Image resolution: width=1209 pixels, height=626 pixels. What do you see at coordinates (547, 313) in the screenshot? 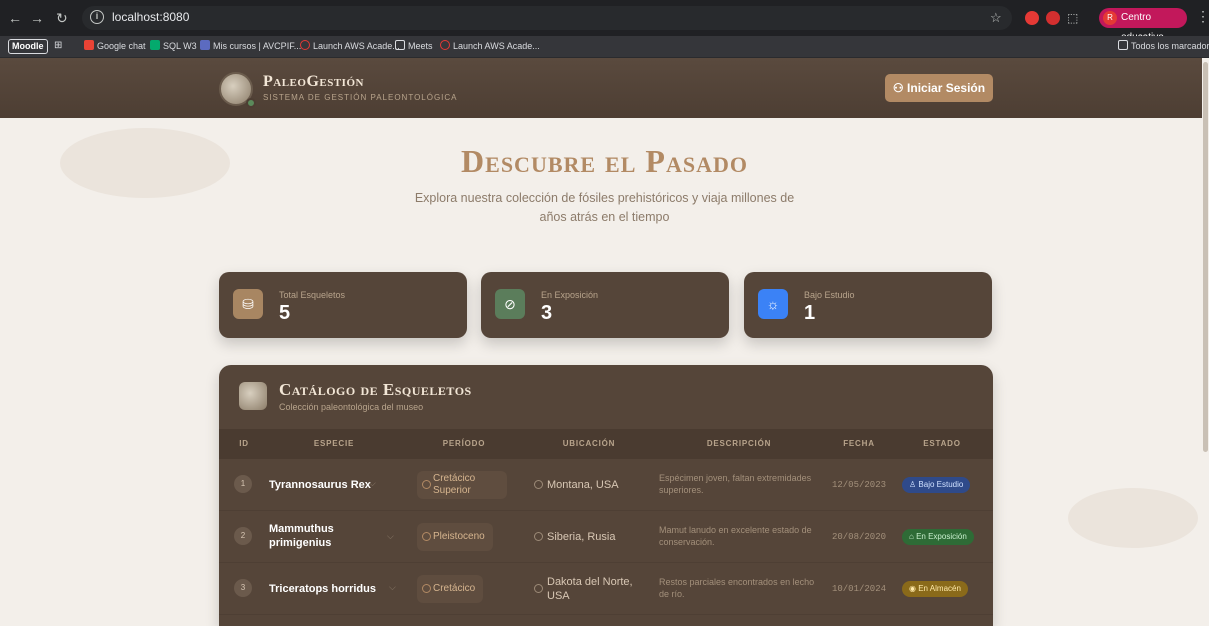
I see `stat-value: 3` at bounding box center [547, 313].